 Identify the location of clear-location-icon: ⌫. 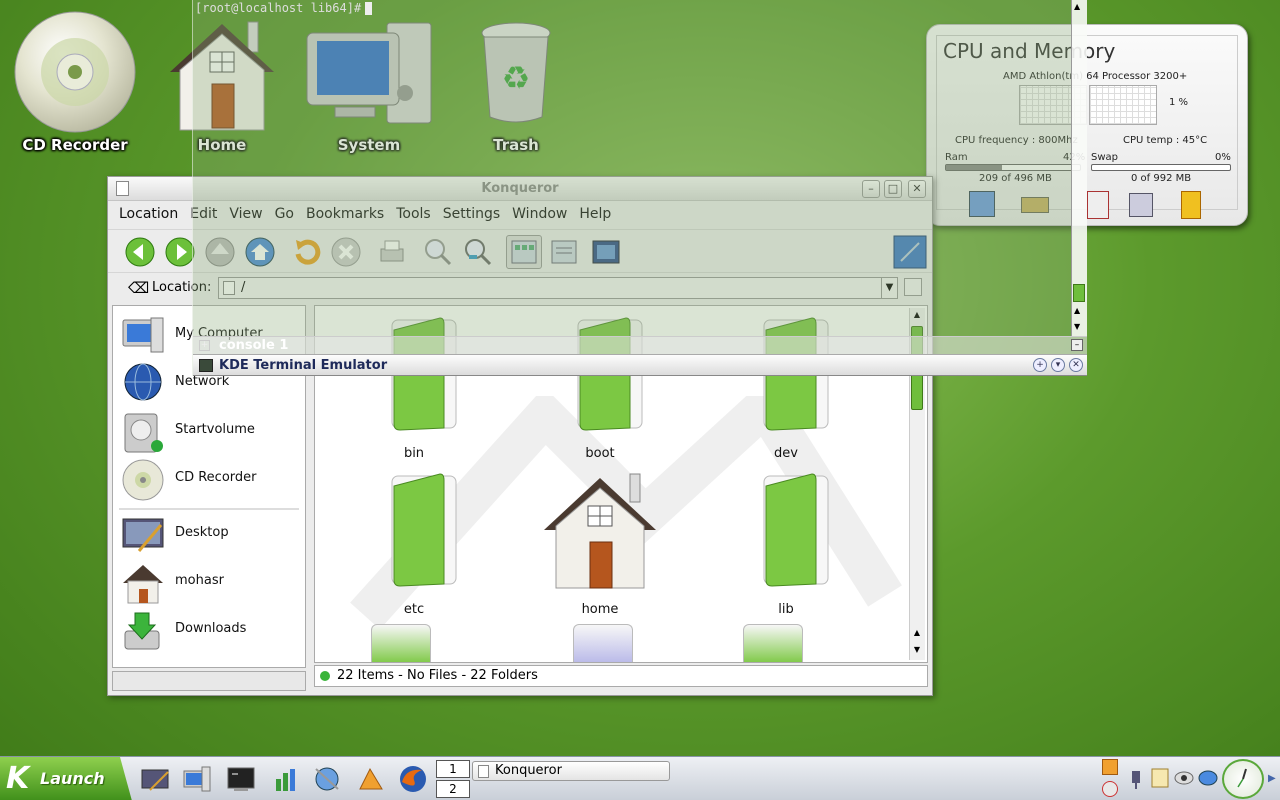
(138, 288).